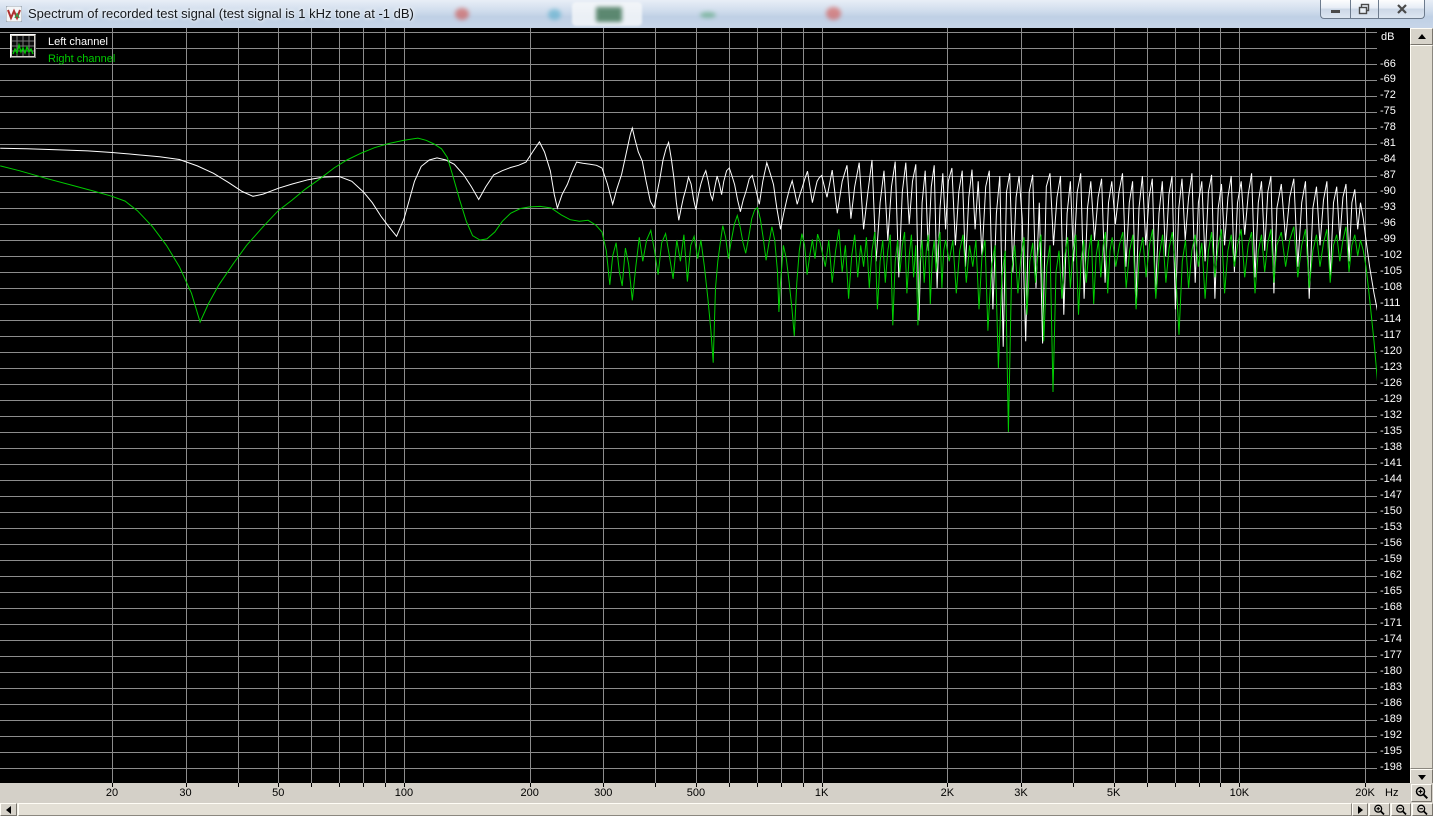 The height and width of the screenshot is (816, 1433). I want to click on y-tick-label: -96, so click(1388, 223).